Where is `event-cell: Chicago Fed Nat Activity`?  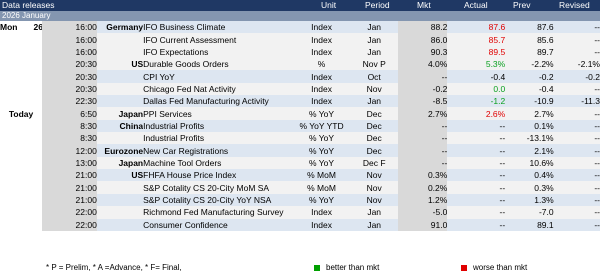 event-cell: Chicago Fed Nat Activity is located at coordinates (218, 89).